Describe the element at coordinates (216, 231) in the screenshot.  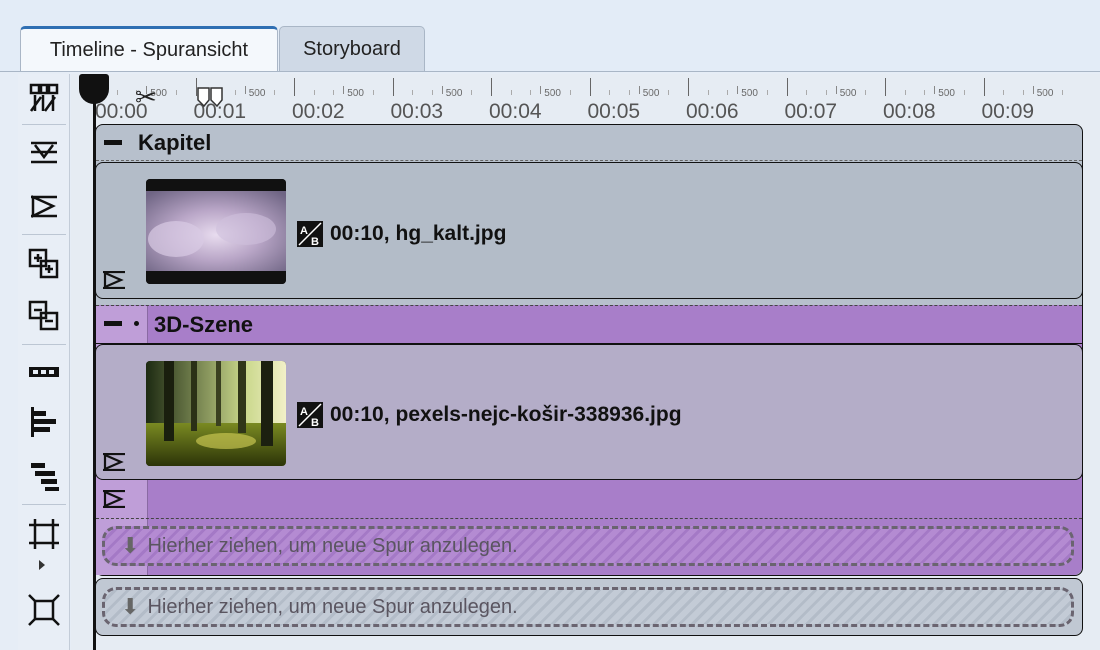
I see `clip-thumbnail` at that location.